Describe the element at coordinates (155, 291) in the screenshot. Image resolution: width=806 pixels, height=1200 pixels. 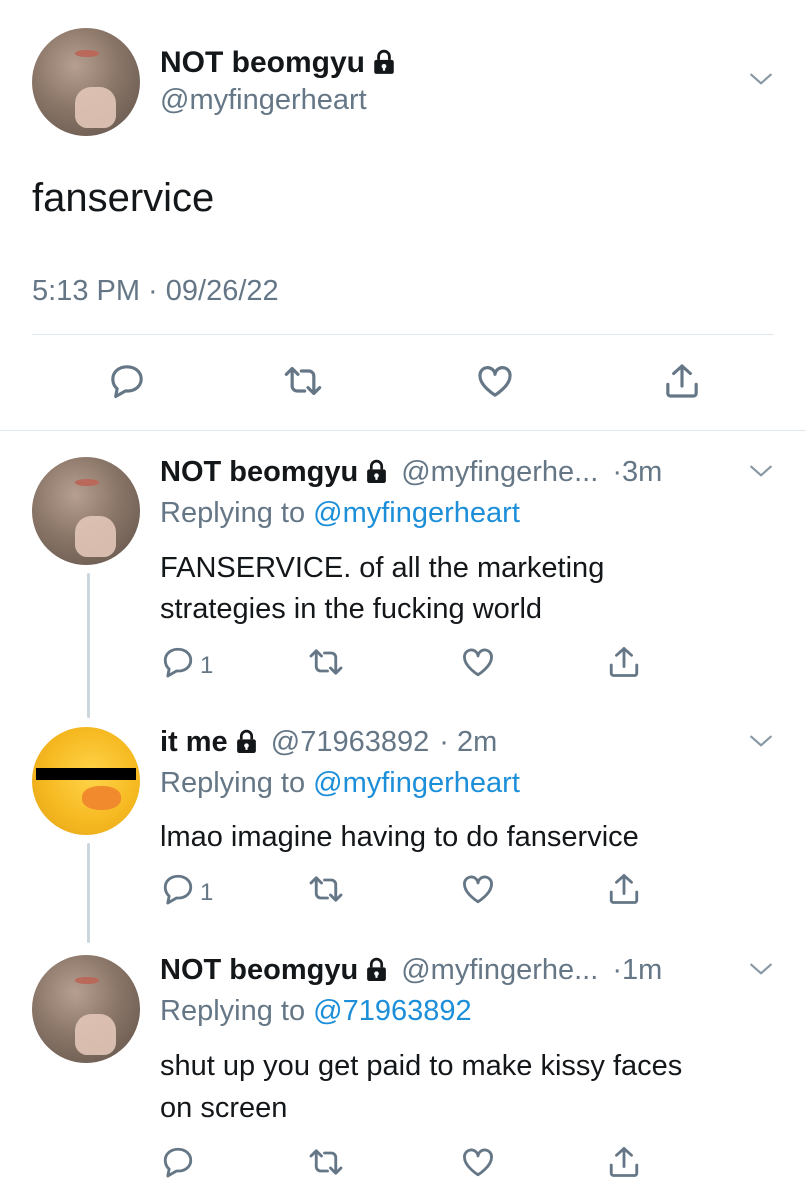
I see `timestamp: 5:13 PM · 09/26/22` at that location.